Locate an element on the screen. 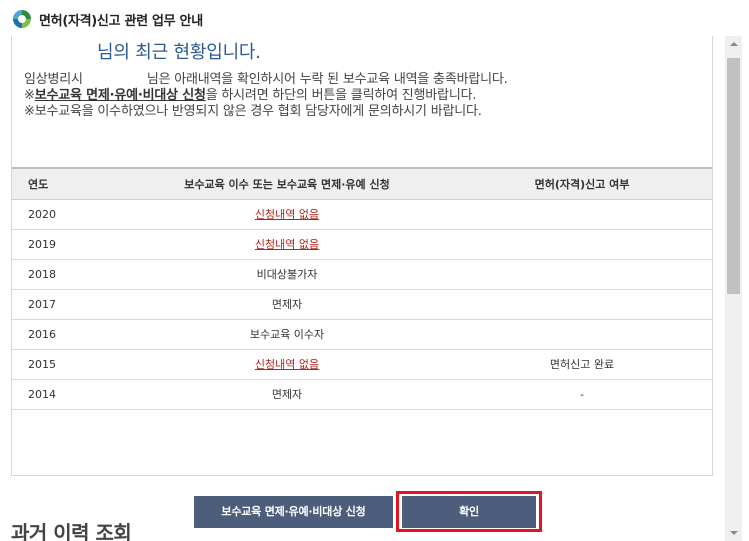 The height and width of the screenshot is (541, 749). table-row: 2014 면제자 - is located at coordinates (362, 394).